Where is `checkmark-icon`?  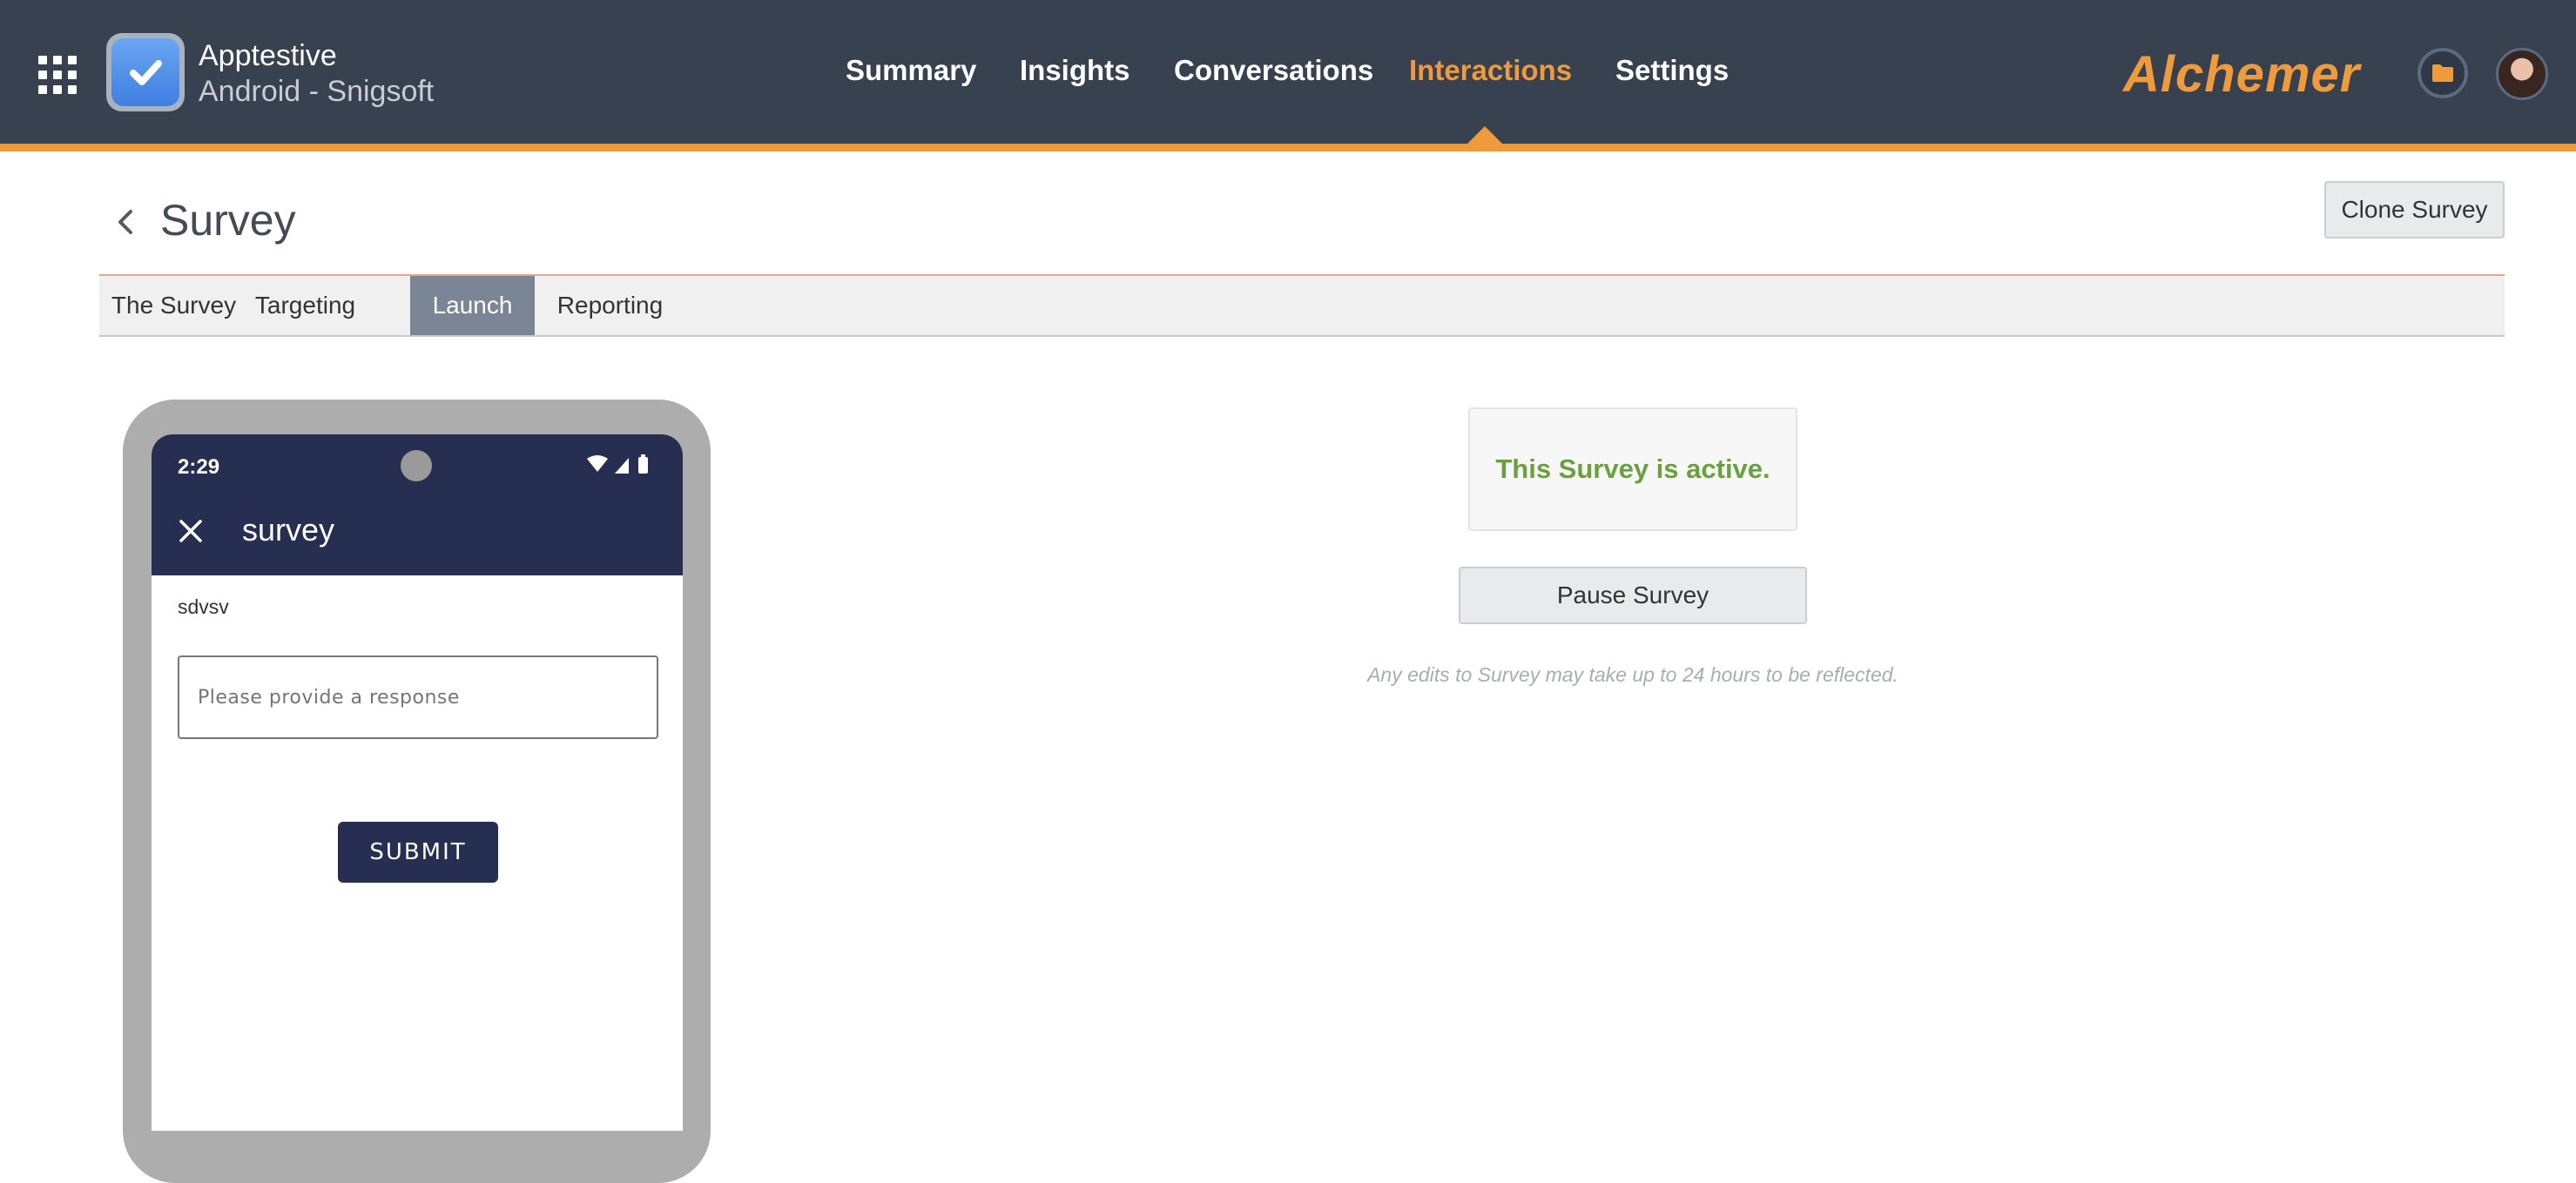
checkmark-icon is located at coordinates (145, 72).